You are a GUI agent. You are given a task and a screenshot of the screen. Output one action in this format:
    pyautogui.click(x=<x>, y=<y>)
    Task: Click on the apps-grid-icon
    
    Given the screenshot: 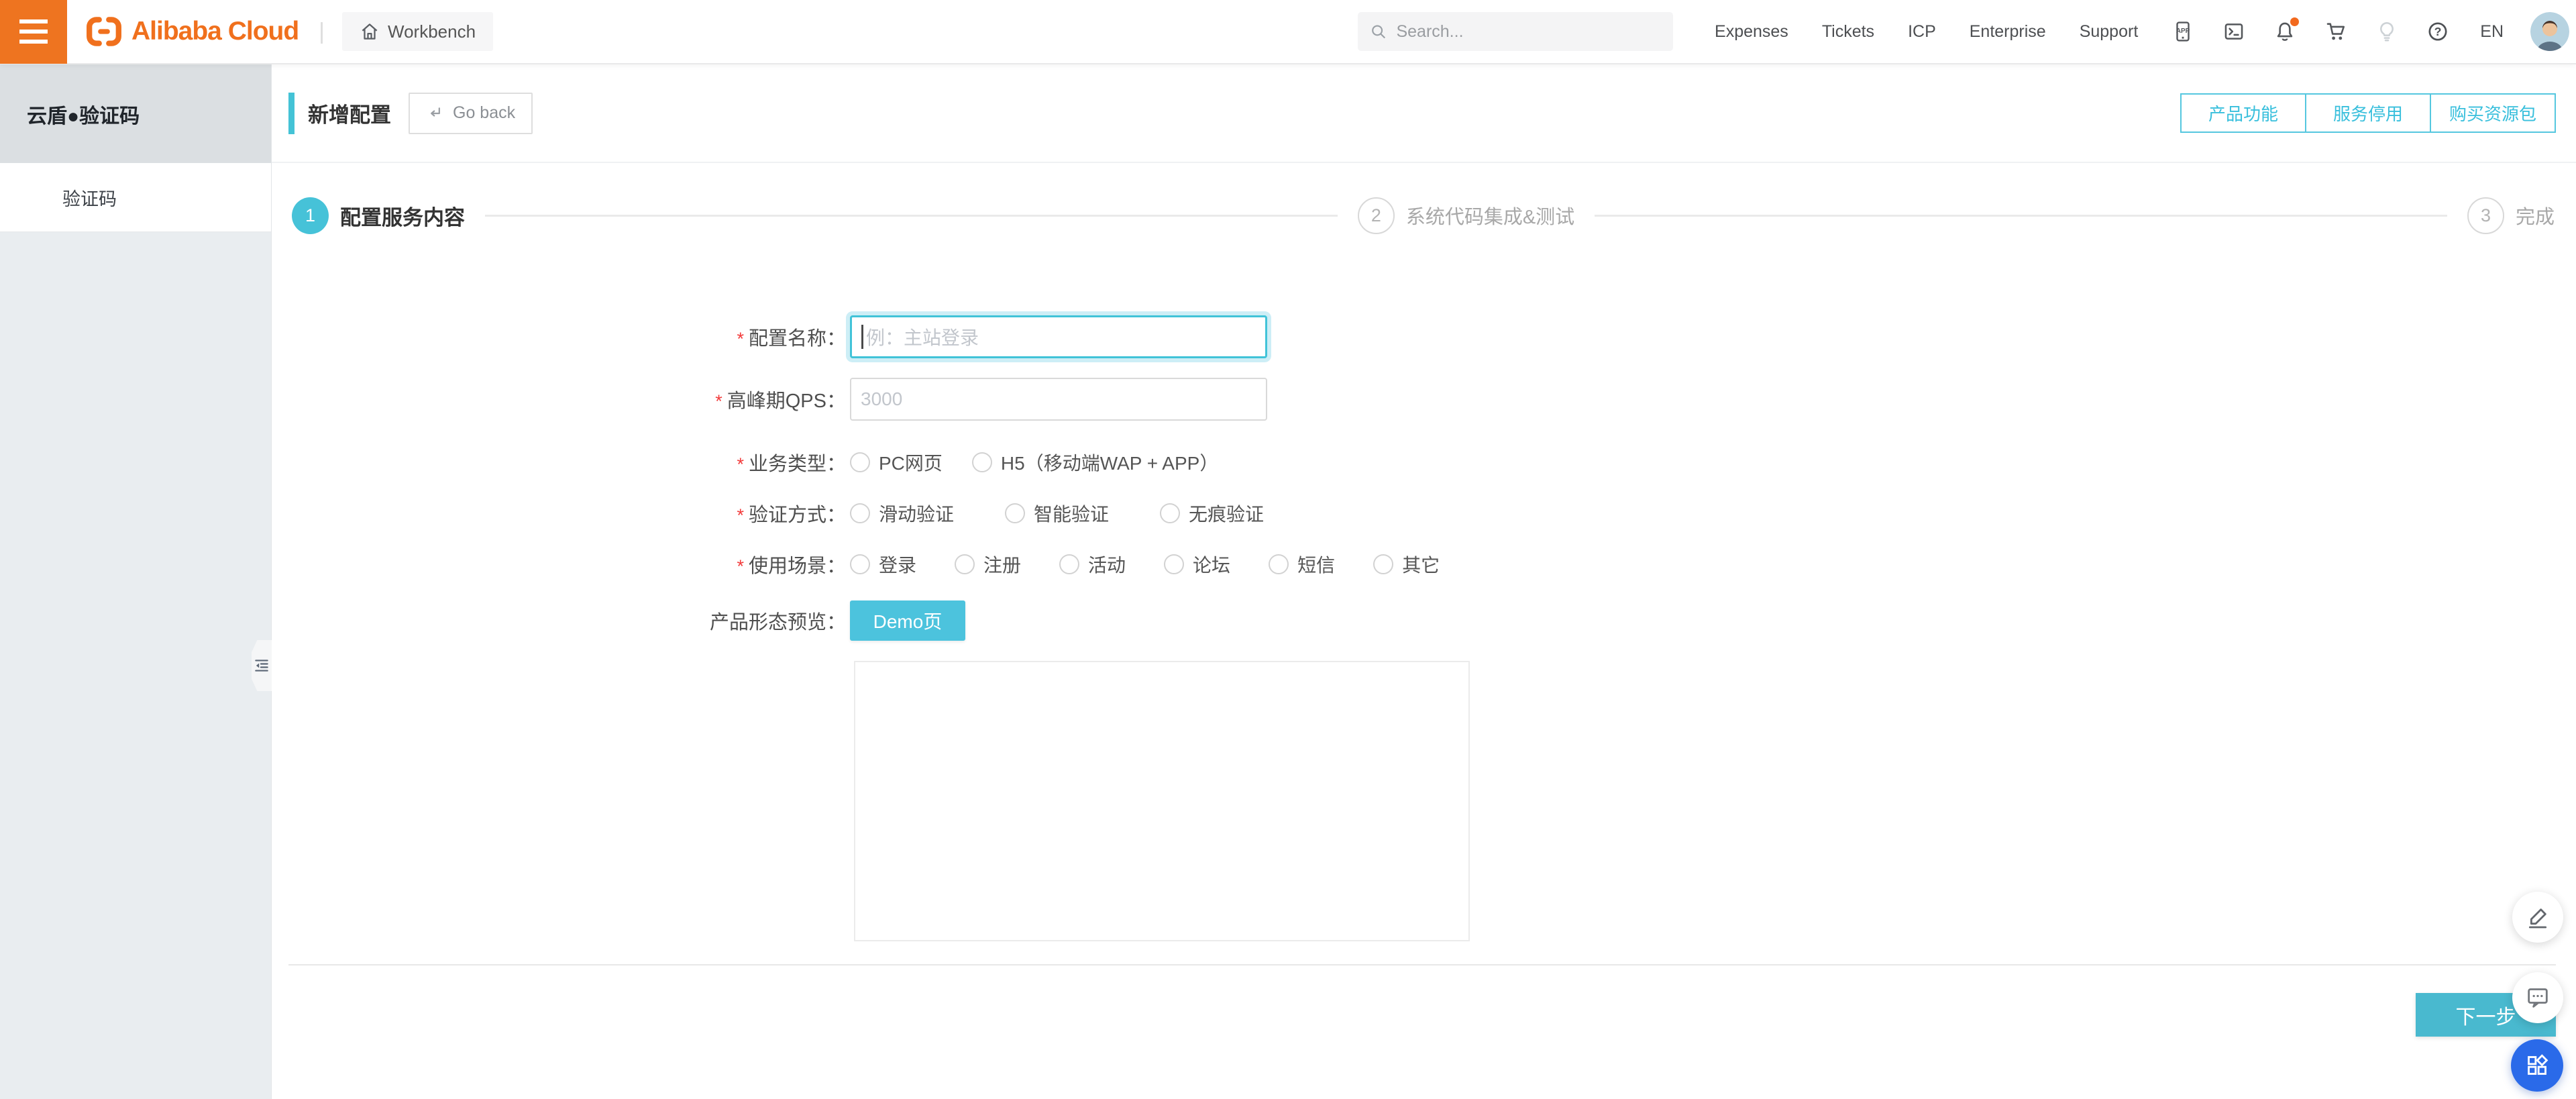 What is the action you would take?
    pyautogui.click(x=2538, y=1064)
    